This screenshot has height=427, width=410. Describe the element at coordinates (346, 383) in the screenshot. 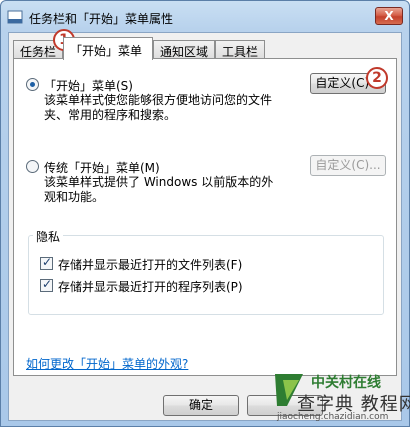

I see `watermark-brand: 中关村在线` at that location.